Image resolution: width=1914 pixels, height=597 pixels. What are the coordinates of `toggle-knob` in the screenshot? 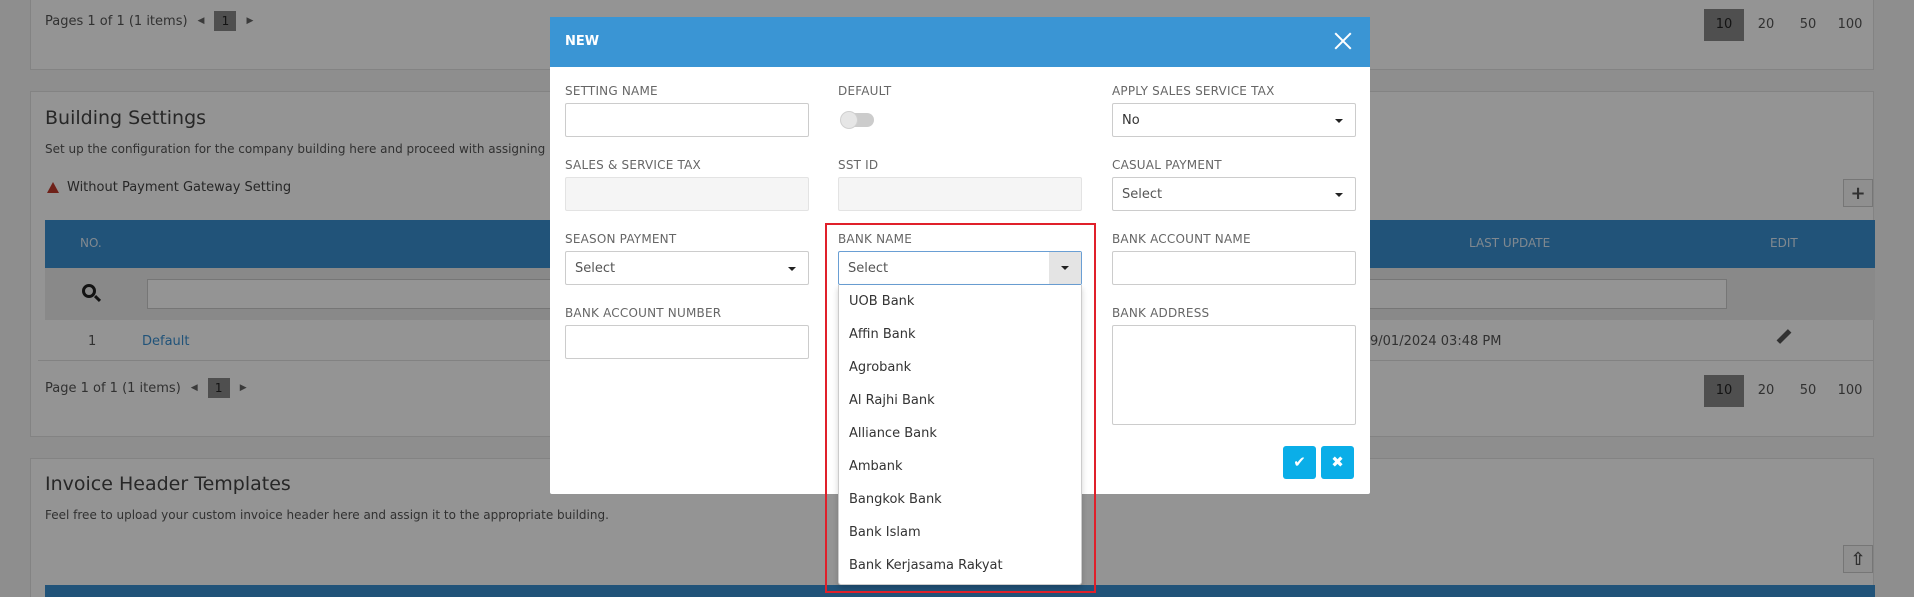 It's located at (849, 120).